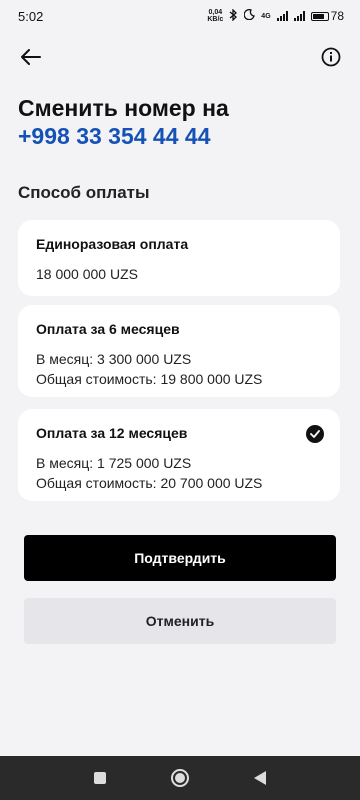 The width and height of the screenshot is (360, 800). What do you see at coordinates (178, 122) in the screenshot?
I see `page-title: Сменить номер на +998 33 354 44 44` at bounding box center [178, 122].